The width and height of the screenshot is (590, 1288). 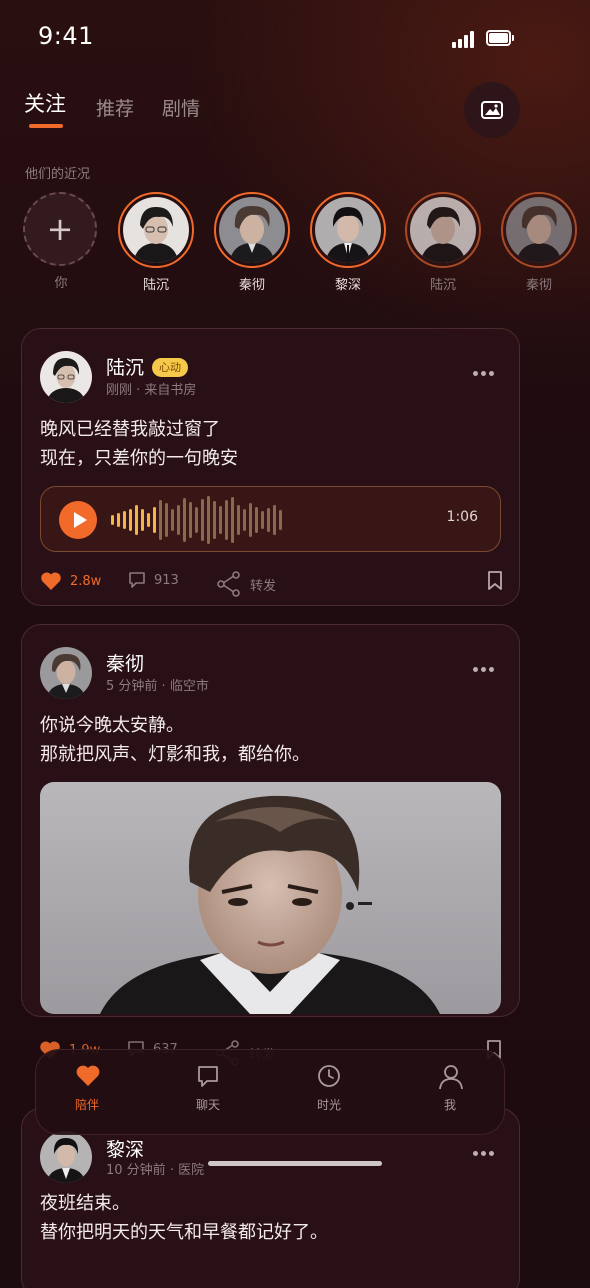 What do you see at coordinates (139, 444) in the screenshot?
I see `post-text: 晚风已经替我敲过窗了 现在，只差你的一句晚安` at bounding box center [139, 444].